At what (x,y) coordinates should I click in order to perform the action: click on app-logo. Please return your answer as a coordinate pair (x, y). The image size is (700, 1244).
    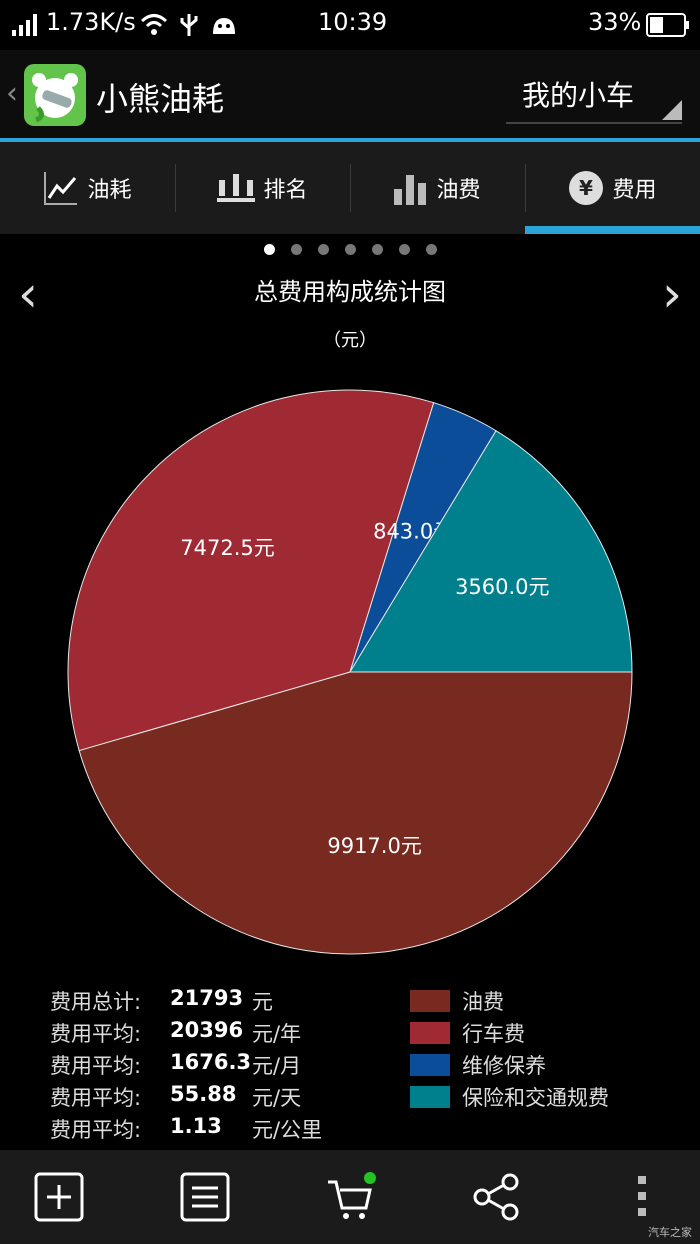
    Looking at the image, I should click on (55, 95).